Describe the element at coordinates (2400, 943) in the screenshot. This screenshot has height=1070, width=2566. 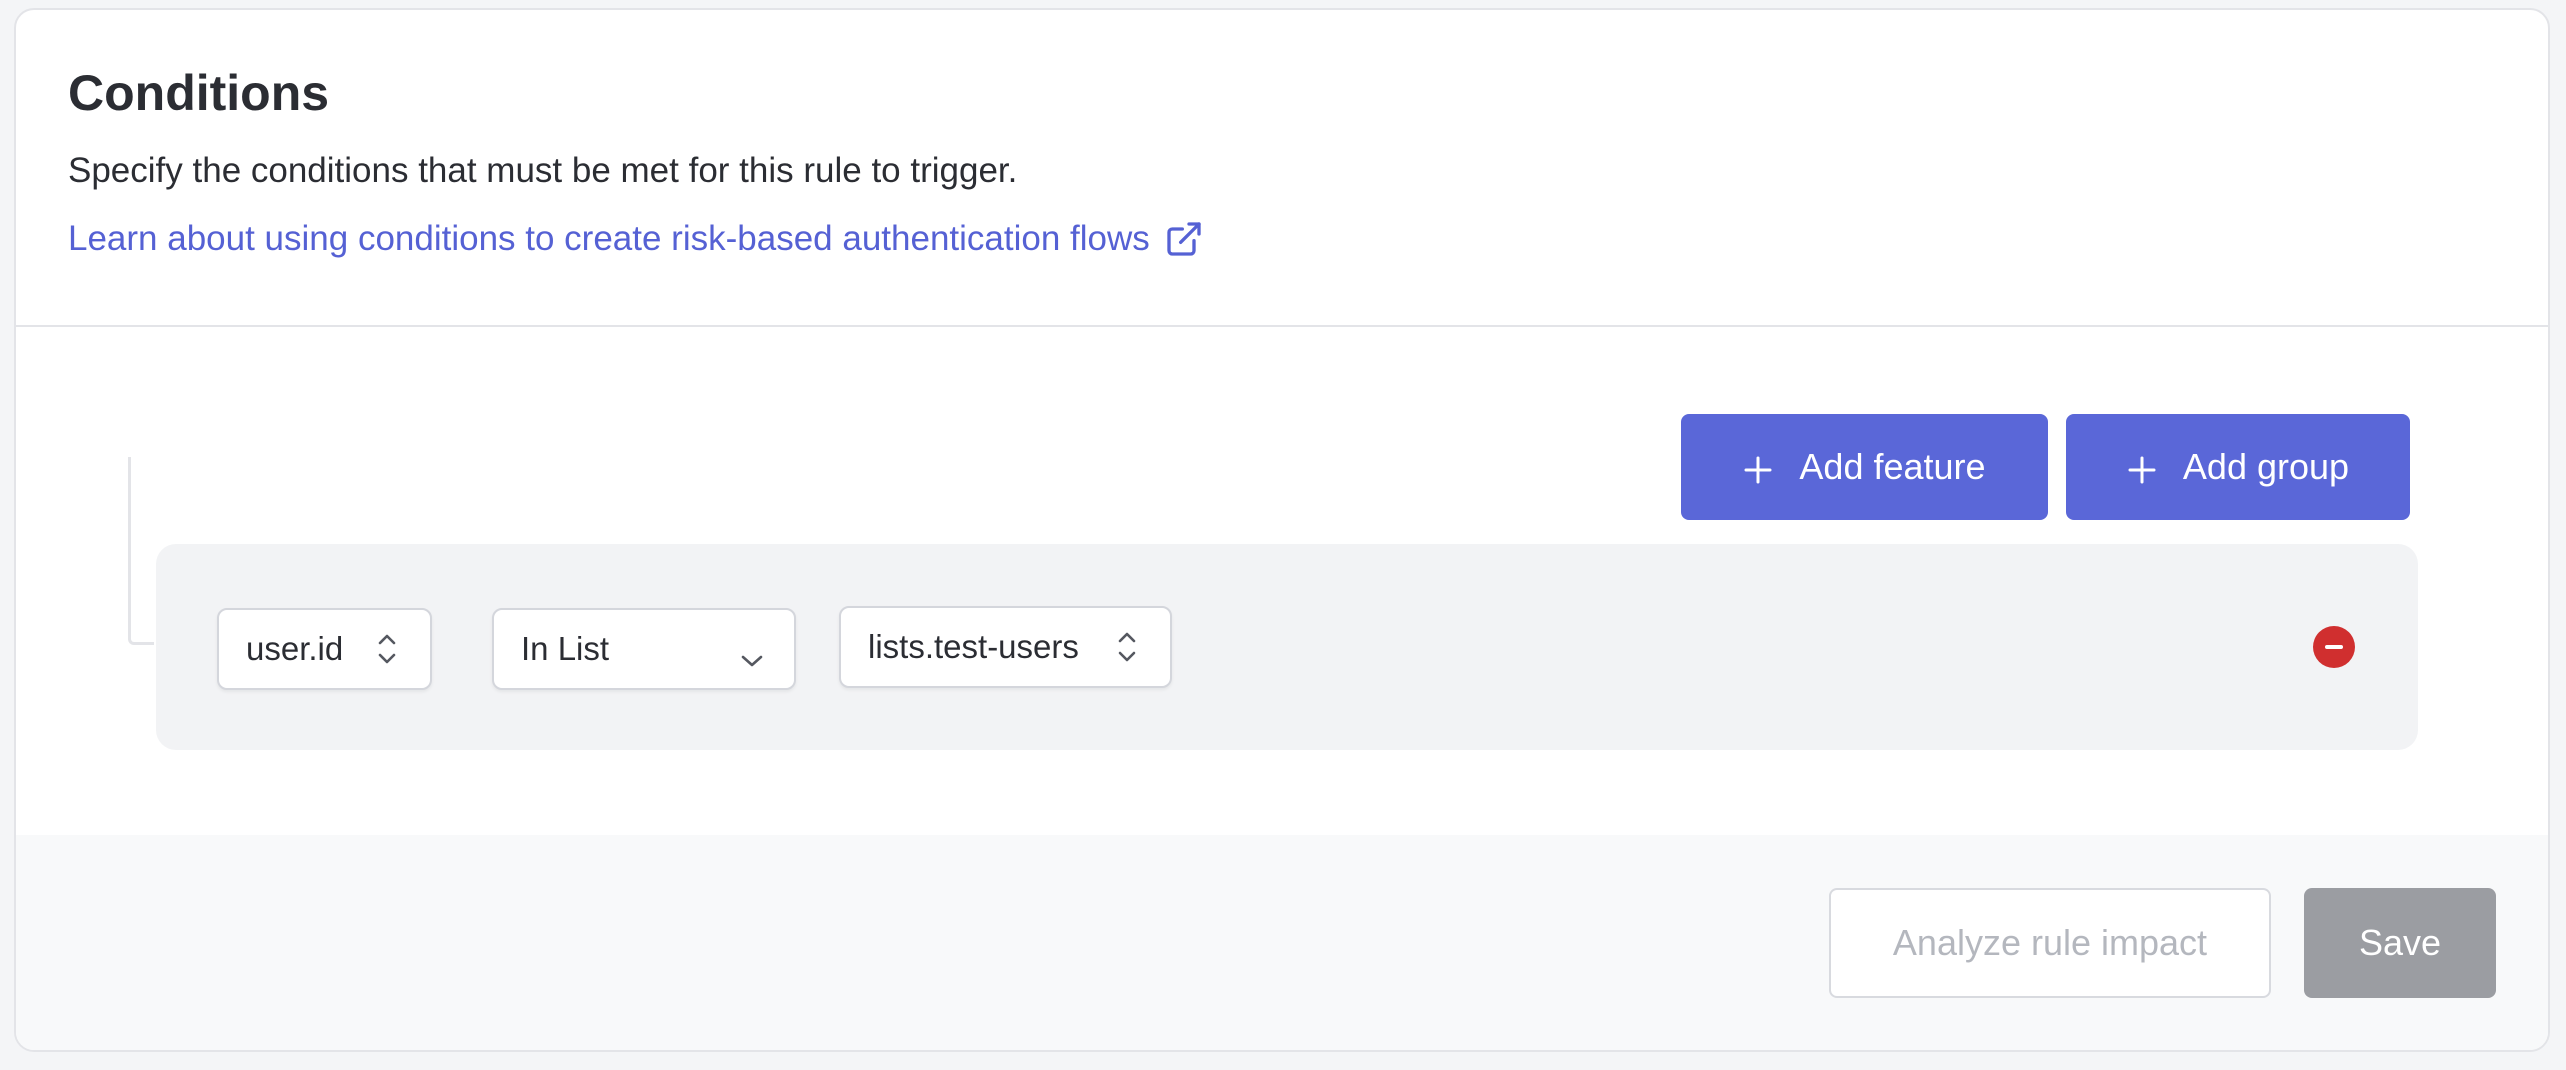
I see `save-button: Save` at that location.